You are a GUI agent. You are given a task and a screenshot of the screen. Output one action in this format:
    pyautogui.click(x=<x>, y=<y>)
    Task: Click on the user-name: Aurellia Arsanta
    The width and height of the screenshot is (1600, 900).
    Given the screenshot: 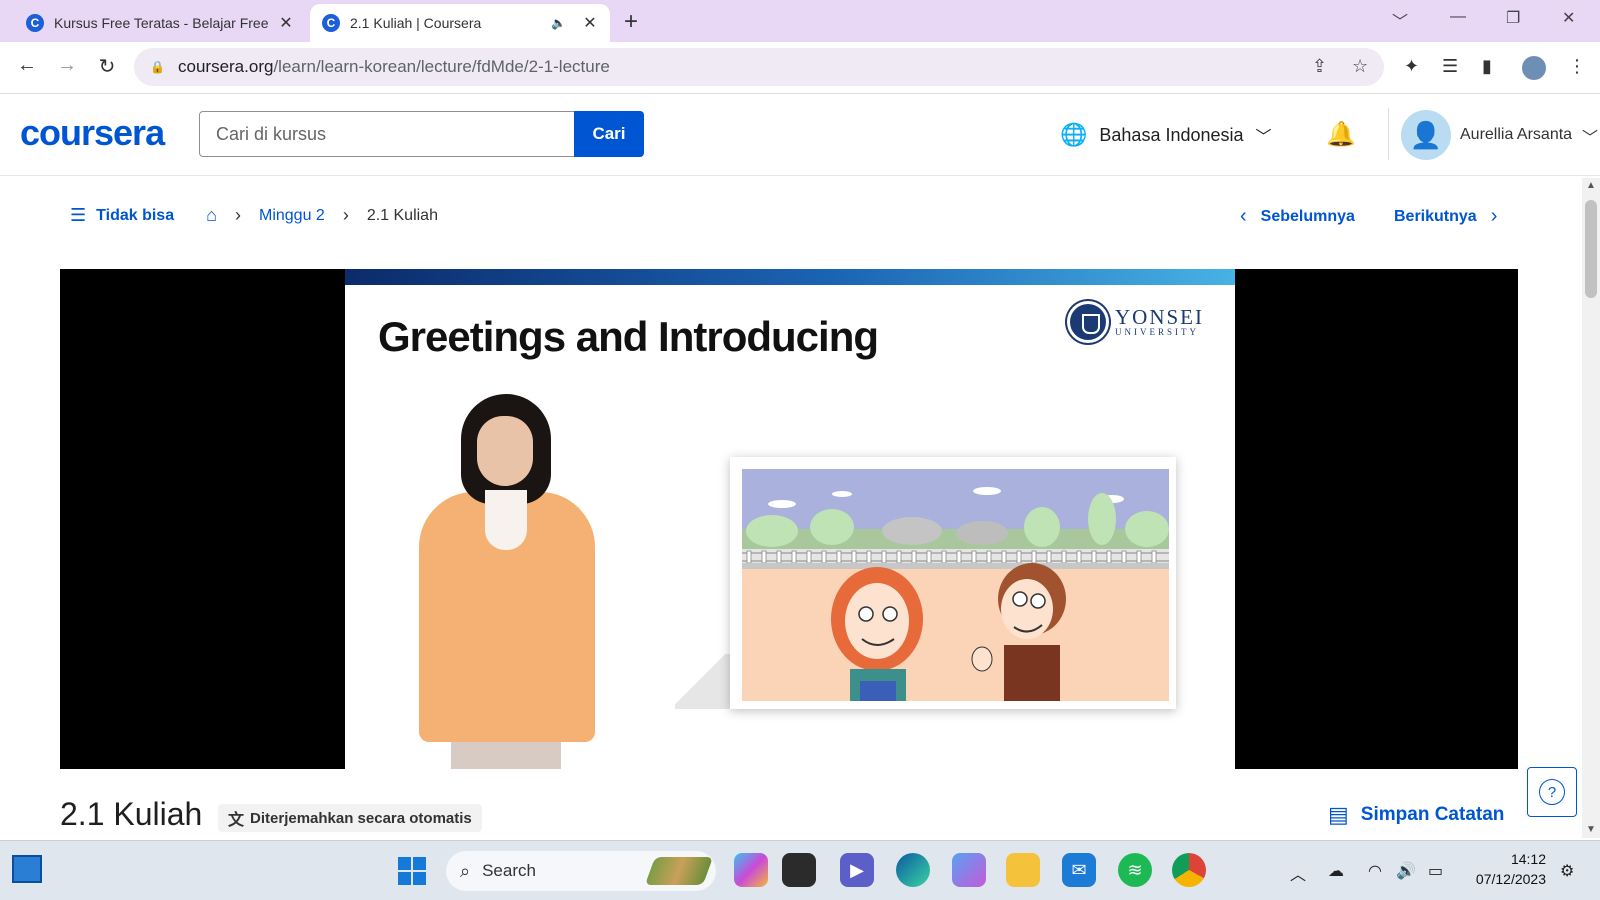 What is the action you would take?
    pyautogui.click(x=1516, y=135)
    